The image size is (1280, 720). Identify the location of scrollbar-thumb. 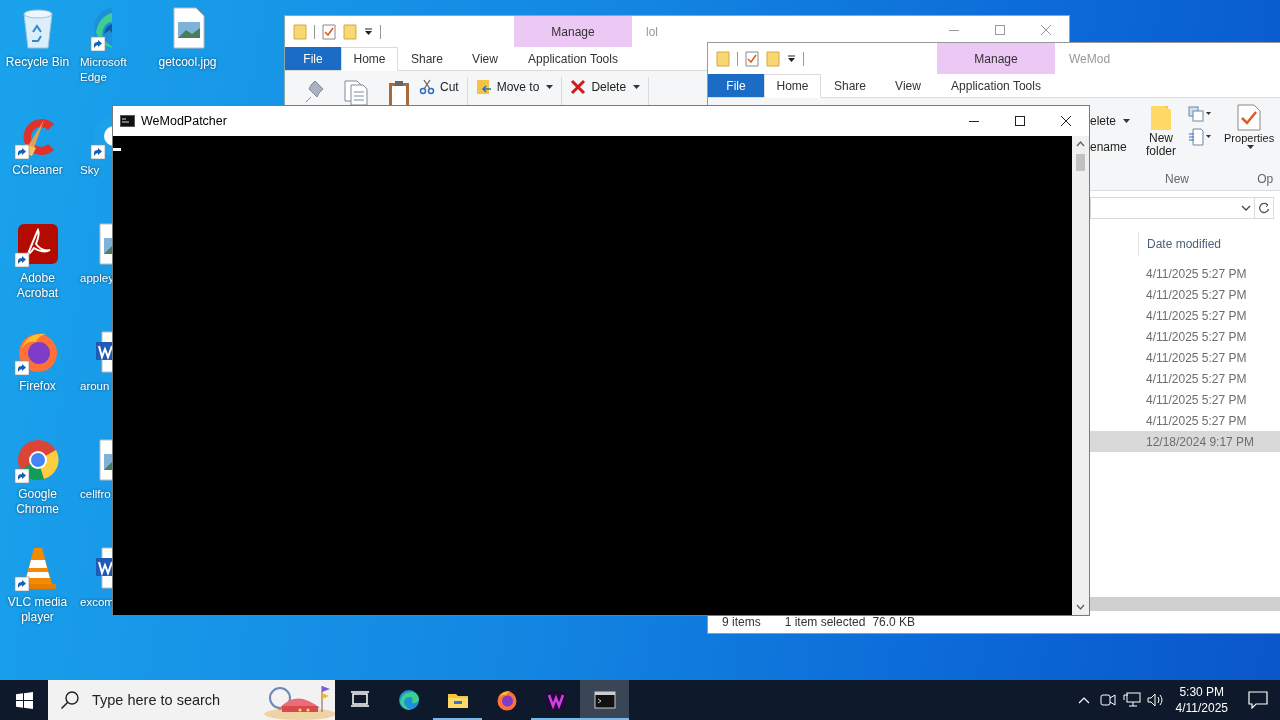
(1080, 162).